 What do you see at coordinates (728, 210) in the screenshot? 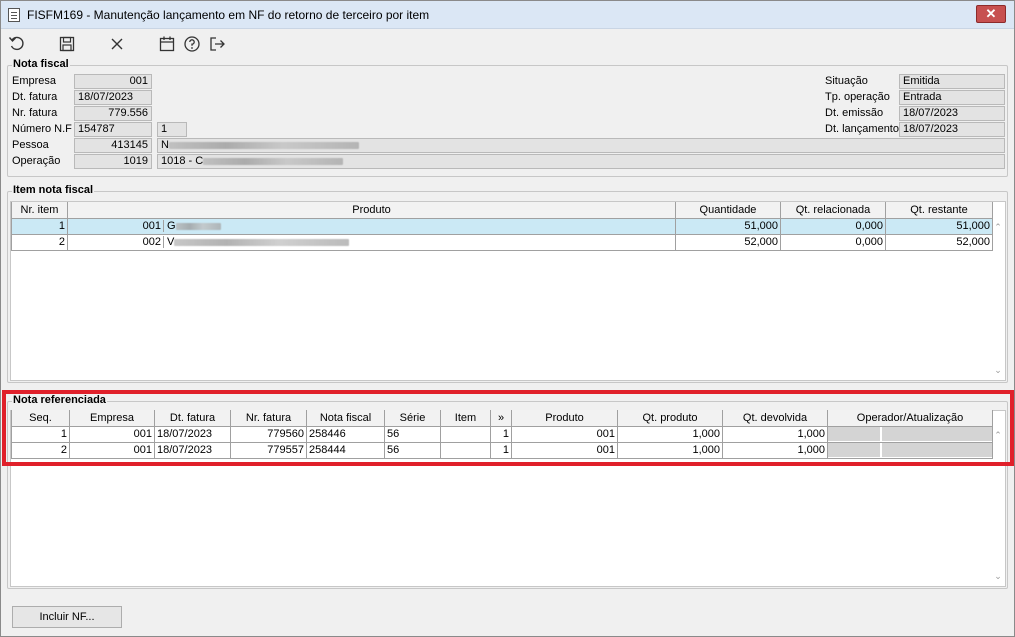
I see `col-quantidade: Quantidade` at bounding box center [728, 210].